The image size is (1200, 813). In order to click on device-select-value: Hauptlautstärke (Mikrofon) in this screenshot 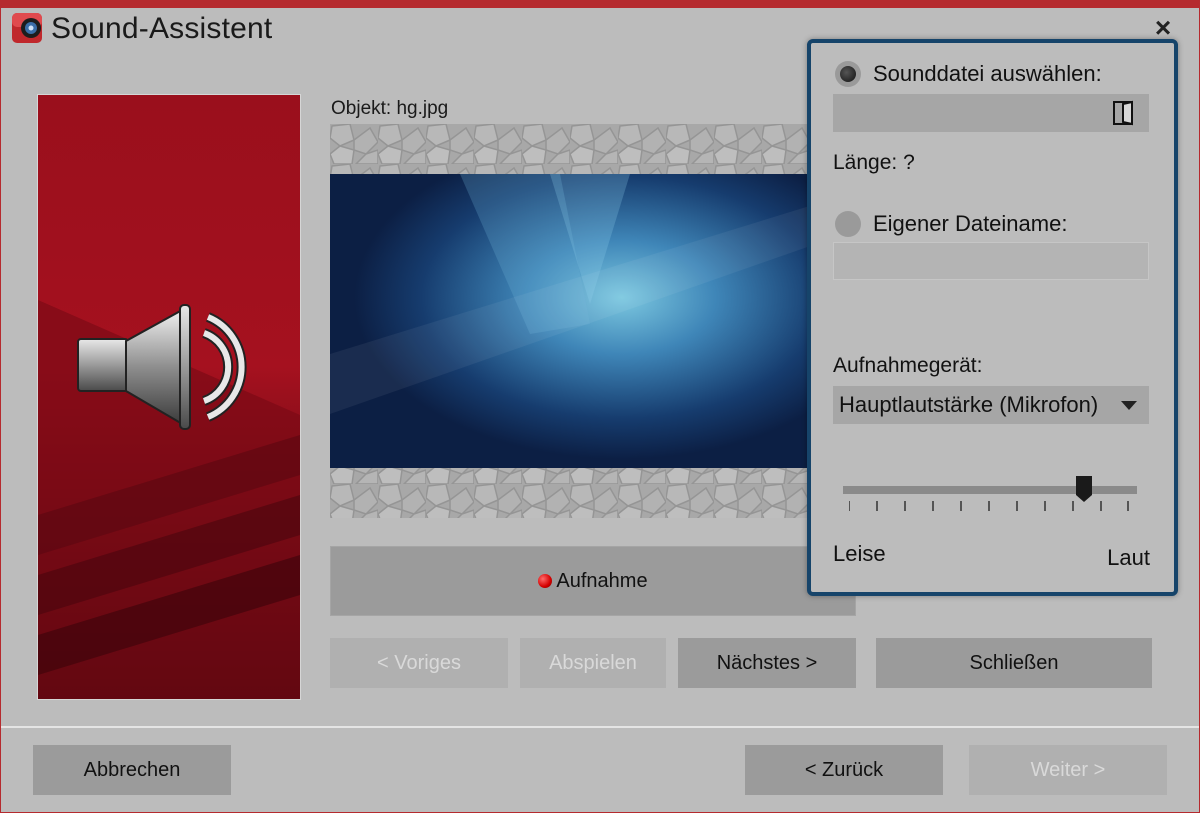, I will do `click(969, 404)`.